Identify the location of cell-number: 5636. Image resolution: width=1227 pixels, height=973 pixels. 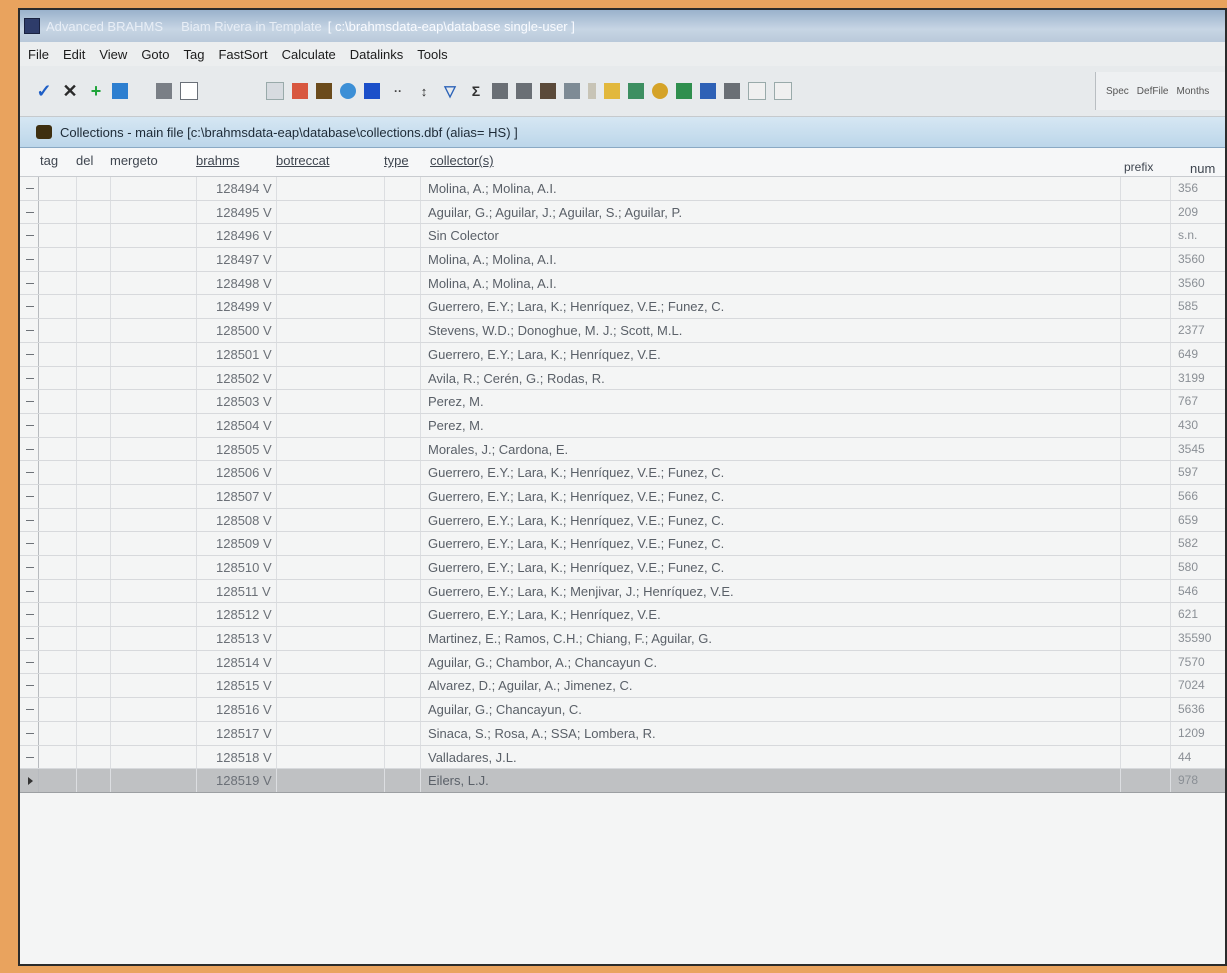
(1191, 709).